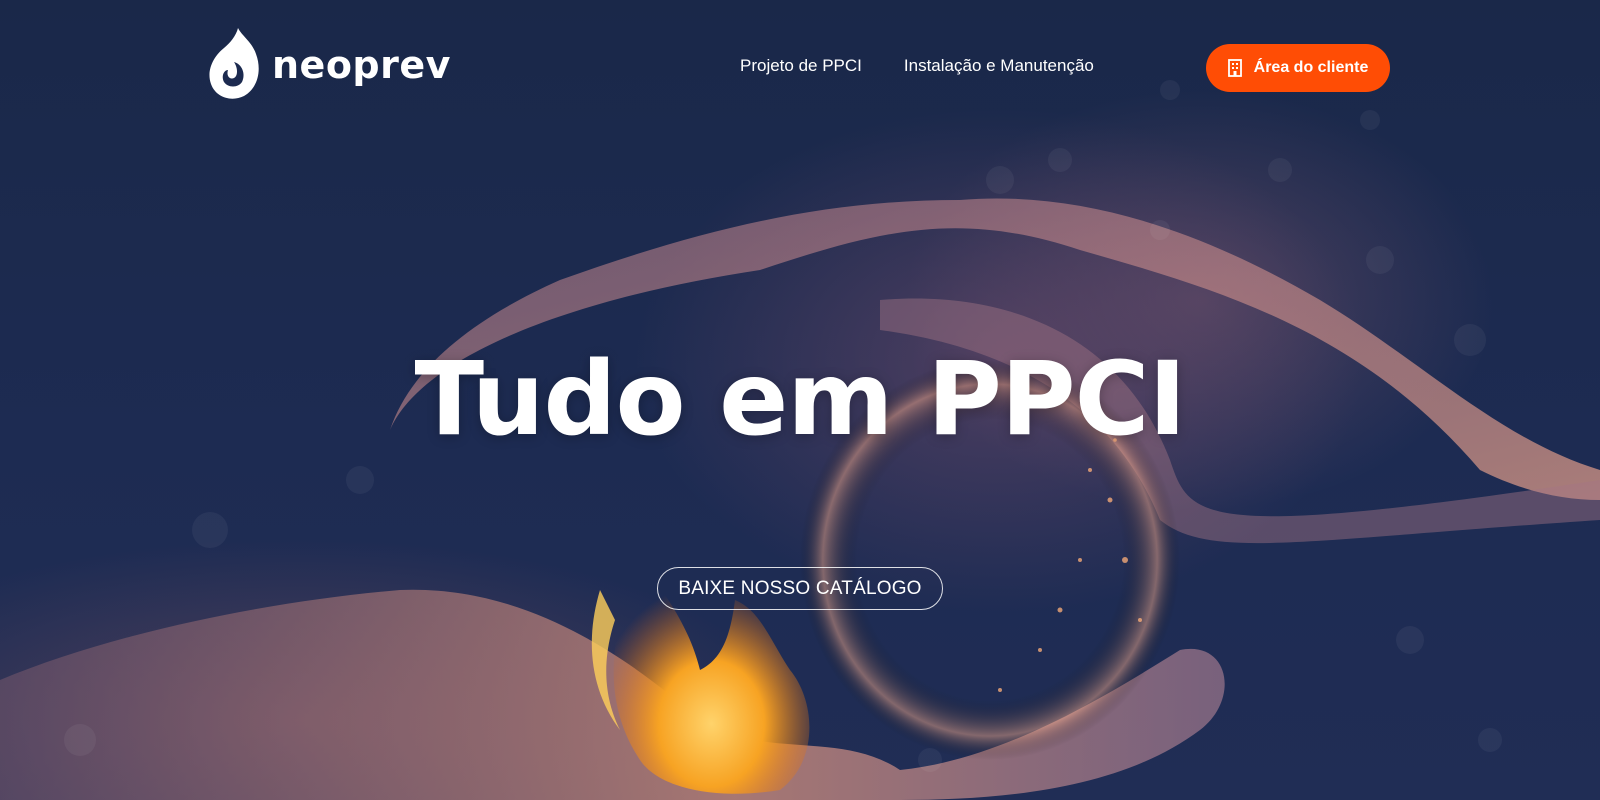 This screenshot has height=800, width=1600. I want to click on main-nav: Projeto de PPCI Instalação e Manutenção, so click(917, 66).